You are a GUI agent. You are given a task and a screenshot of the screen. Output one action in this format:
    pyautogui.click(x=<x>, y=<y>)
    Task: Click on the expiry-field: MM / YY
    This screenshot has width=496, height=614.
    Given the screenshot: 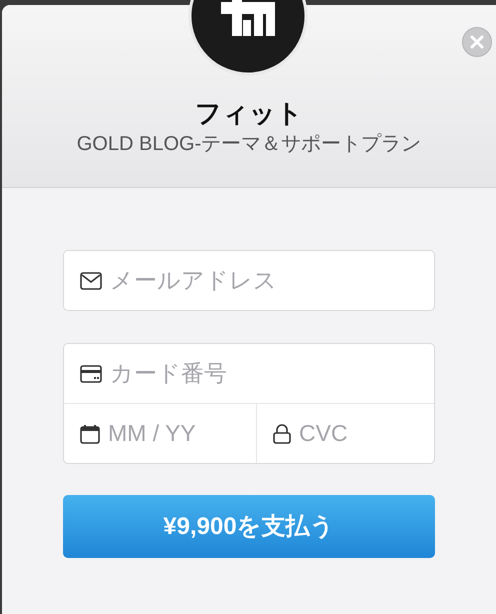 What is the action you would take?
    pyautogui.click(x=182, y=433)
    